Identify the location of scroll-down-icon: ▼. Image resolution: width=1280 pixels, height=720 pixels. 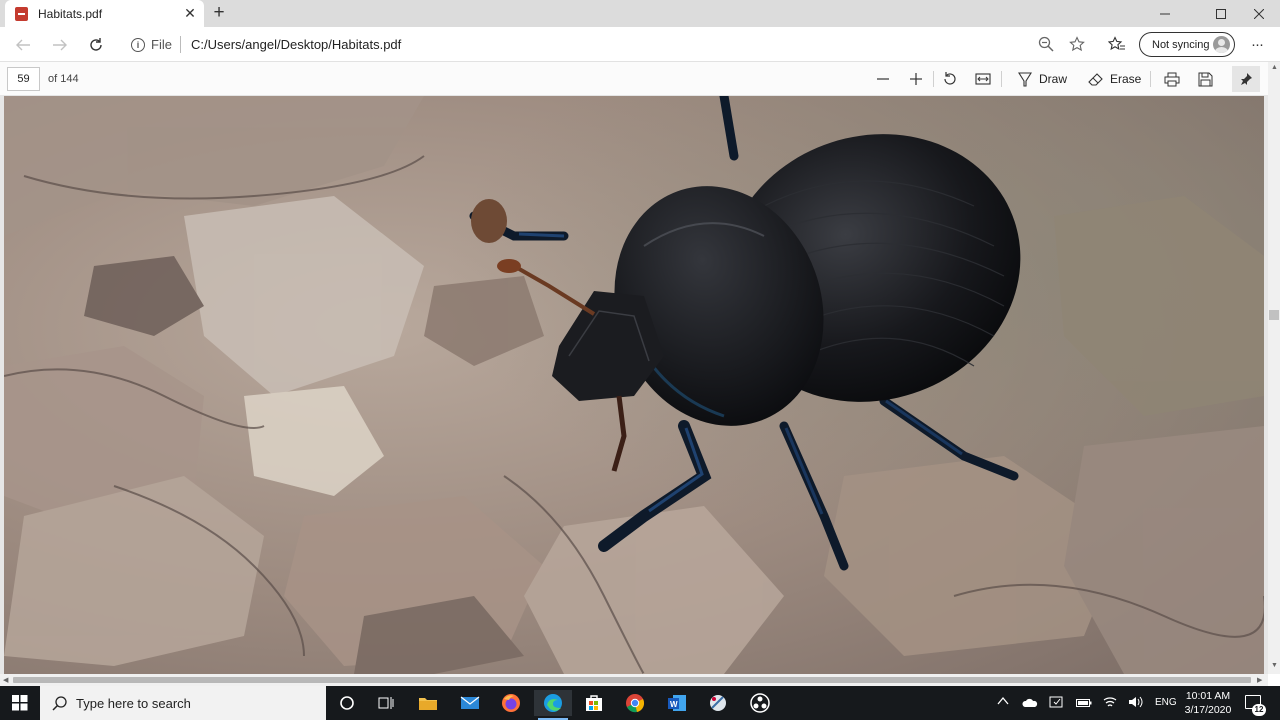
(1274, 665).